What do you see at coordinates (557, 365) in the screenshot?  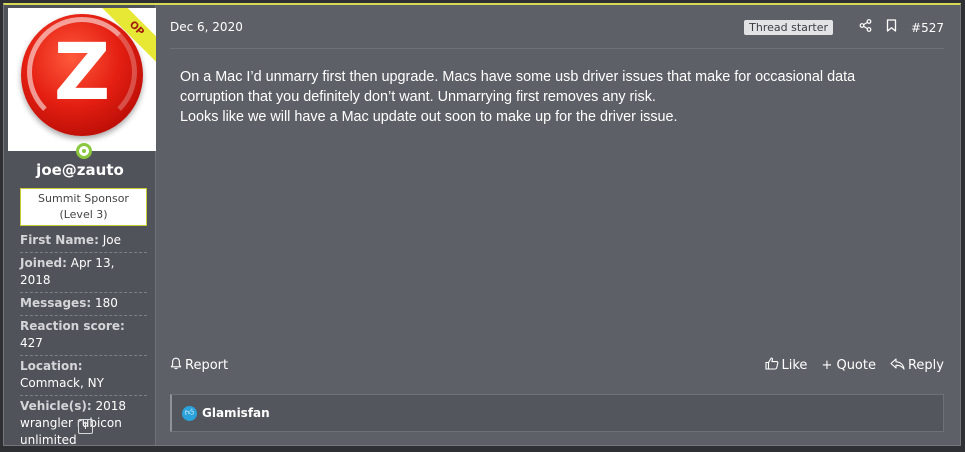 I see `post-footer-actions: Report Like + Quote Reply` at bounding box center [557, 365].